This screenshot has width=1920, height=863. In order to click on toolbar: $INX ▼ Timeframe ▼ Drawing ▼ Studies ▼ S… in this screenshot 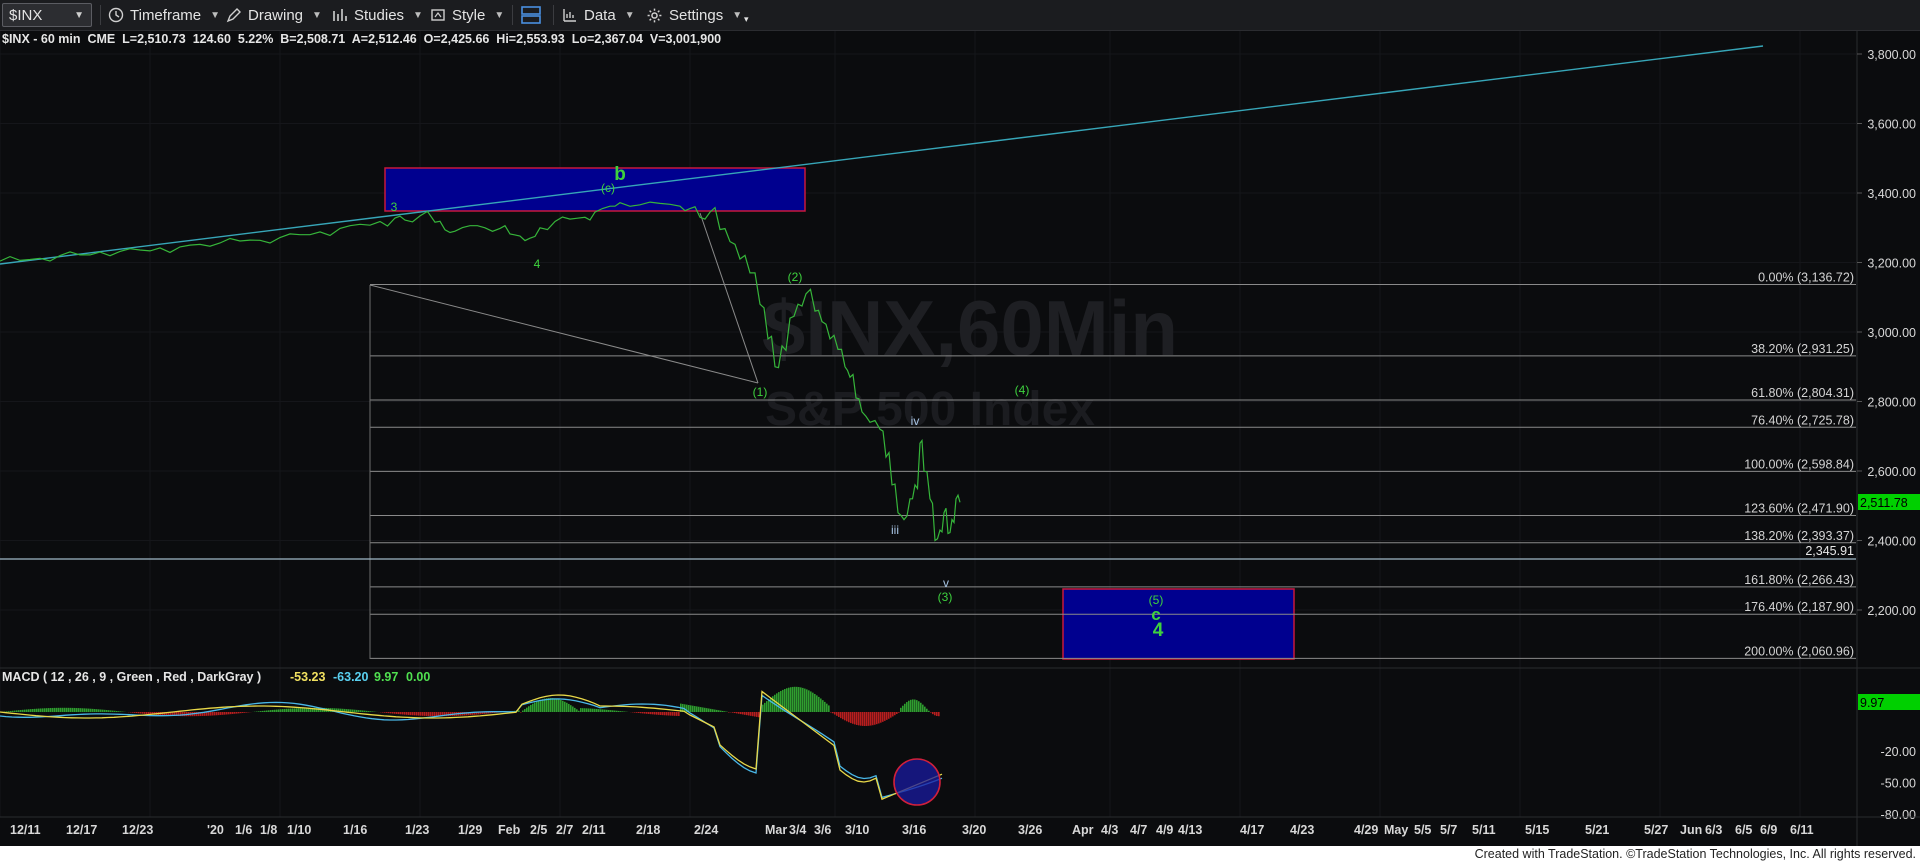, I will do `click(960, 15)`.